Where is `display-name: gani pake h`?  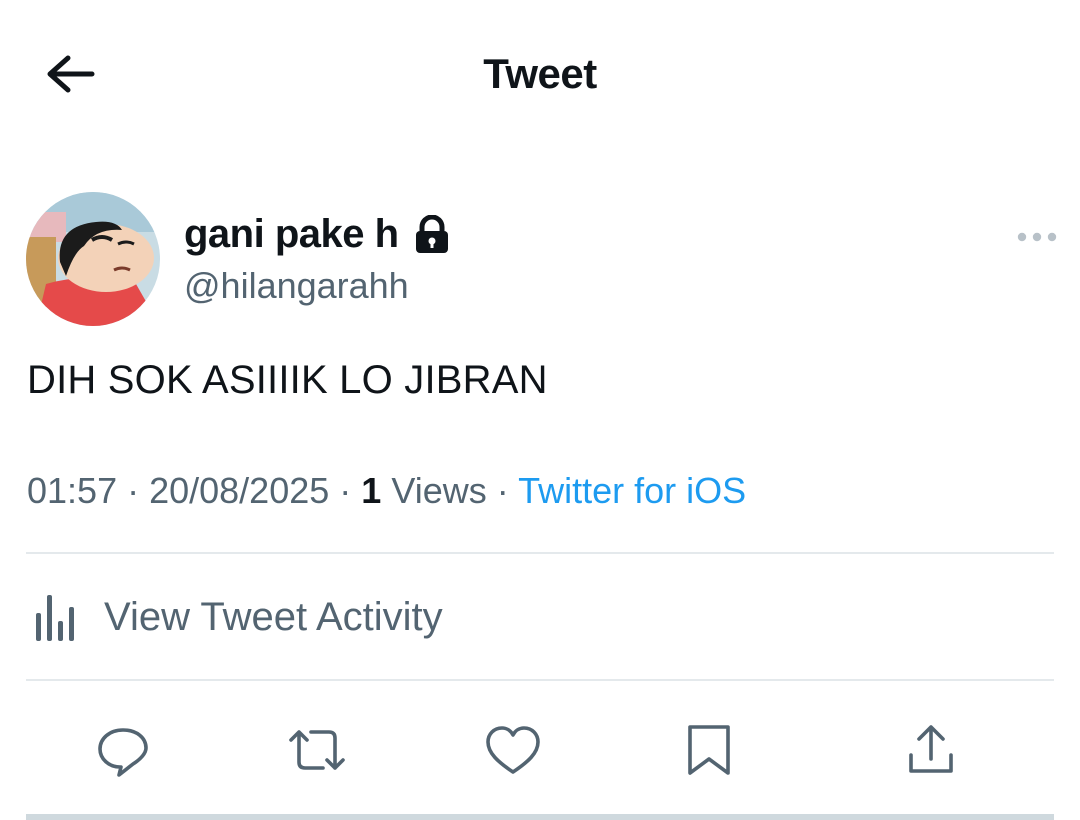 display-name: gani pake h is located at coordinates (291, 234).